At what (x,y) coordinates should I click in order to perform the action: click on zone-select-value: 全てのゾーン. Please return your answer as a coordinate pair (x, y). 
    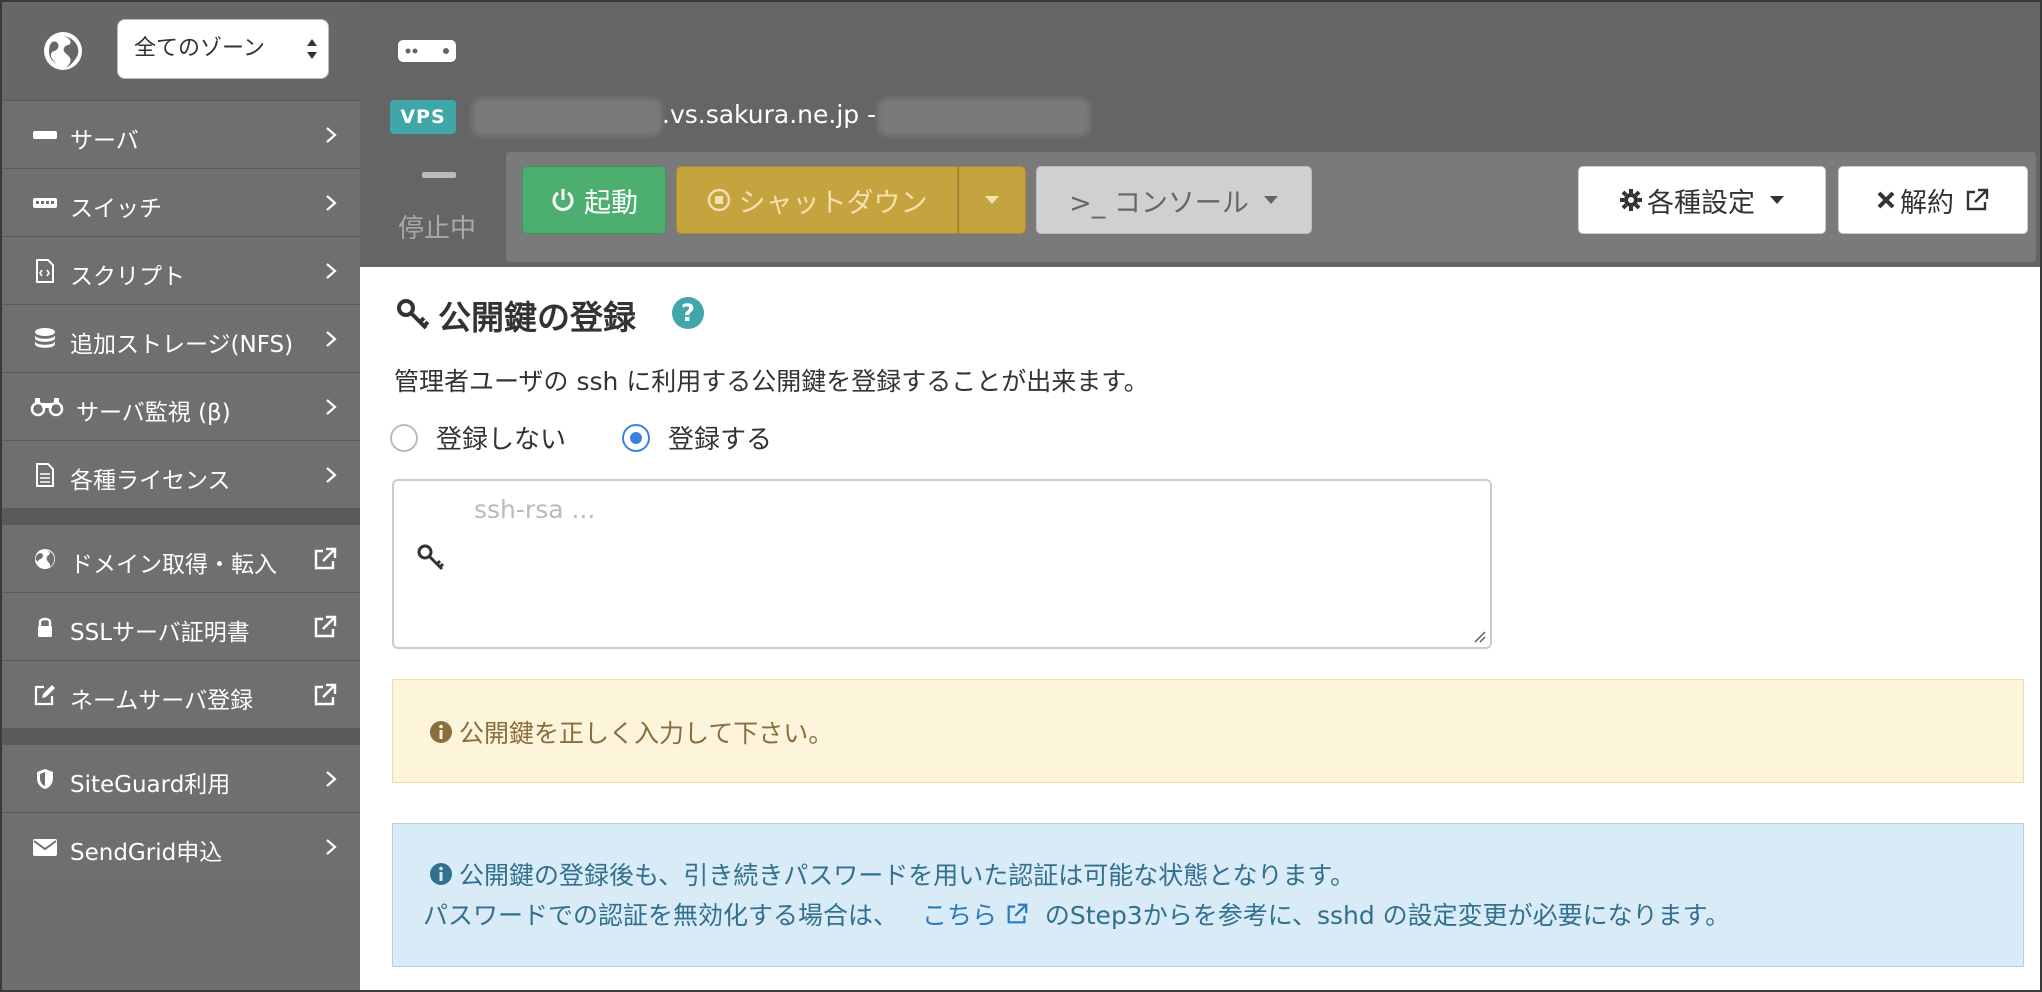
    Looking at the image, I should click on (199, 48).